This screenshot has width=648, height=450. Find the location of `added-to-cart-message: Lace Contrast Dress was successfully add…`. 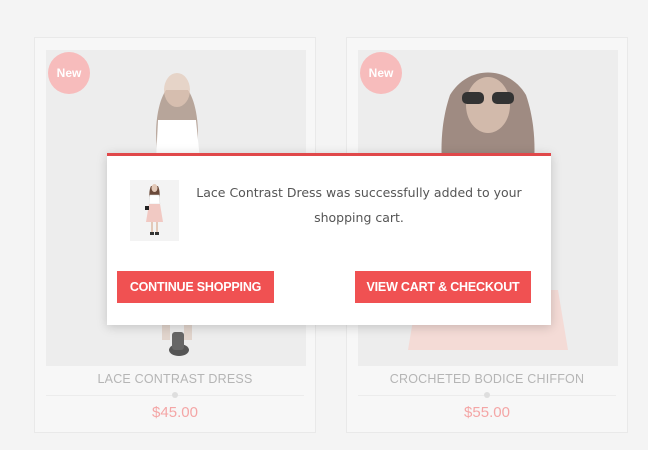

added-to-cart-message: Lace Contrast Dress was successfully add… is located at coordinates (359, 205).